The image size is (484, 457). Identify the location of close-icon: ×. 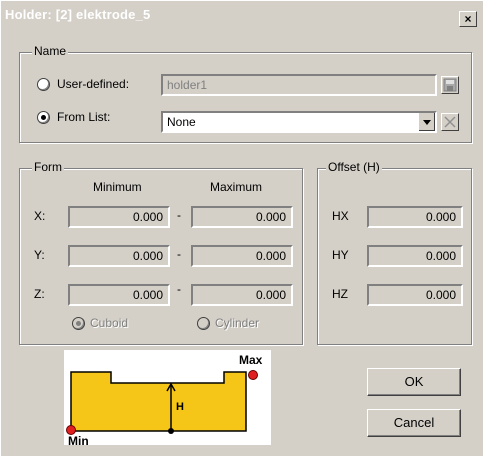
(468, 19).